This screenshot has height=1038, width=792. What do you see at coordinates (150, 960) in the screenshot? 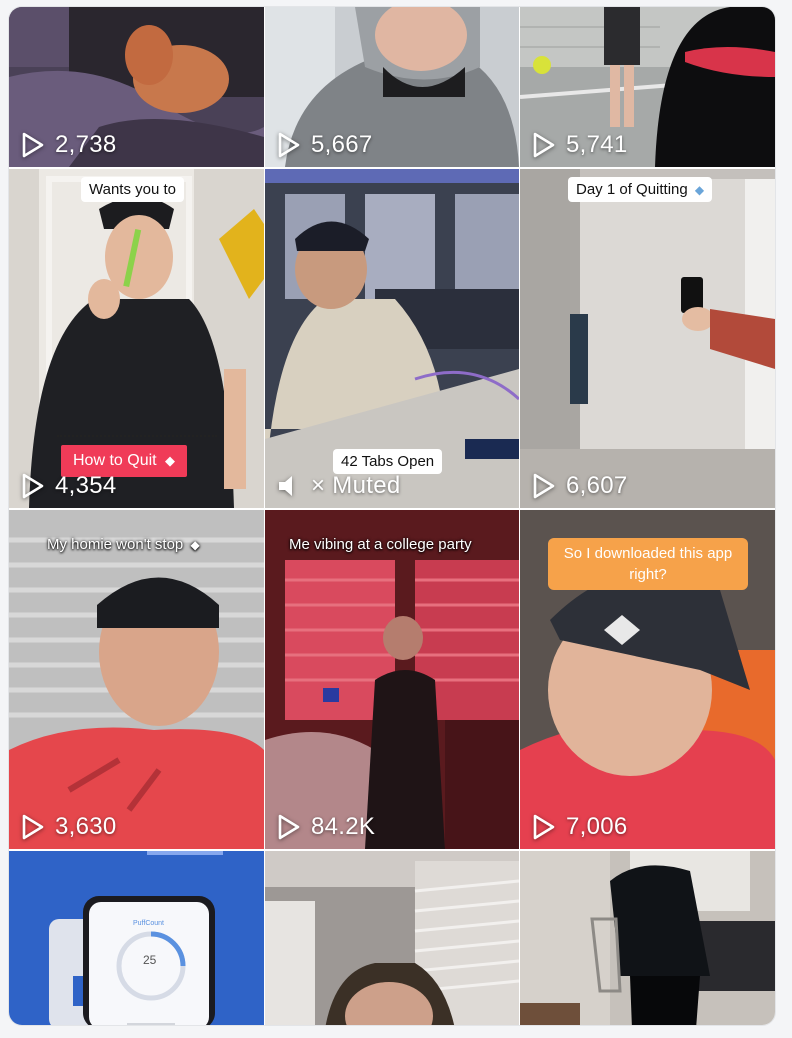
I see `puff-counter: 25` at bounding box center [150, 960].